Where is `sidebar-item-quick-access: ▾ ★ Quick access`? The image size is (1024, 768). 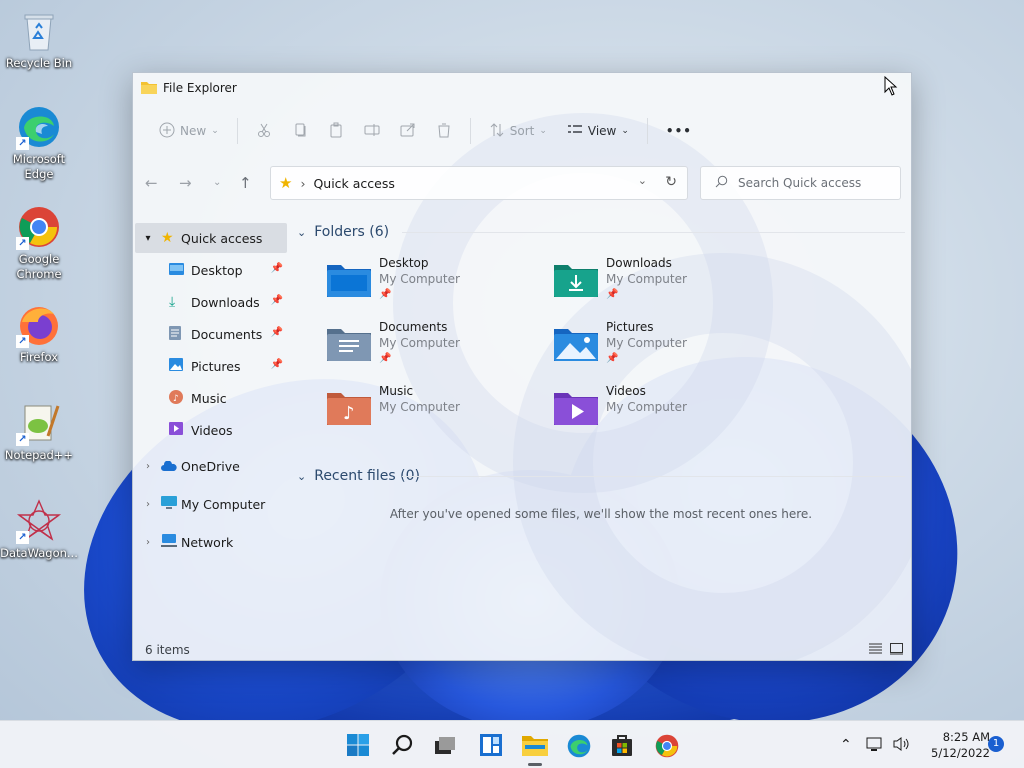
sidebar-item-quick-access: ▾ ★ Quick access is located at coordinates (211, 238).